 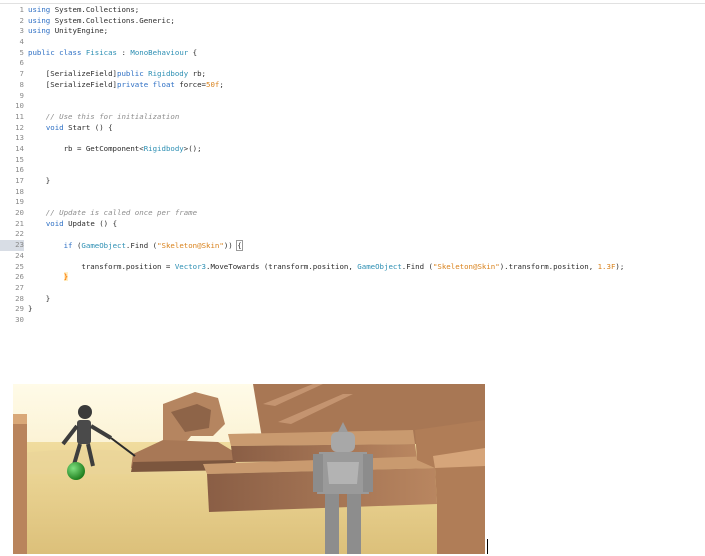 I want to click on code-token: public, so click(x=130, y=74).